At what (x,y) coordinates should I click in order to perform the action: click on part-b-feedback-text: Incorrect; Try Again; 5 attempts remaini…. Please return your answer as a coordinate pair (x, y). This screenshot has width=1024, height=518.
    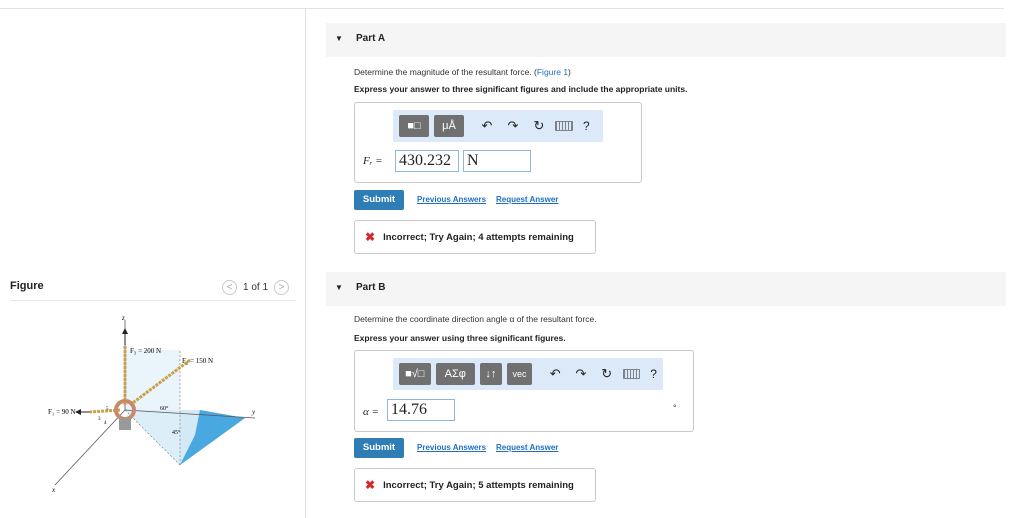
    Looking at the image, I should click on (478, 485).